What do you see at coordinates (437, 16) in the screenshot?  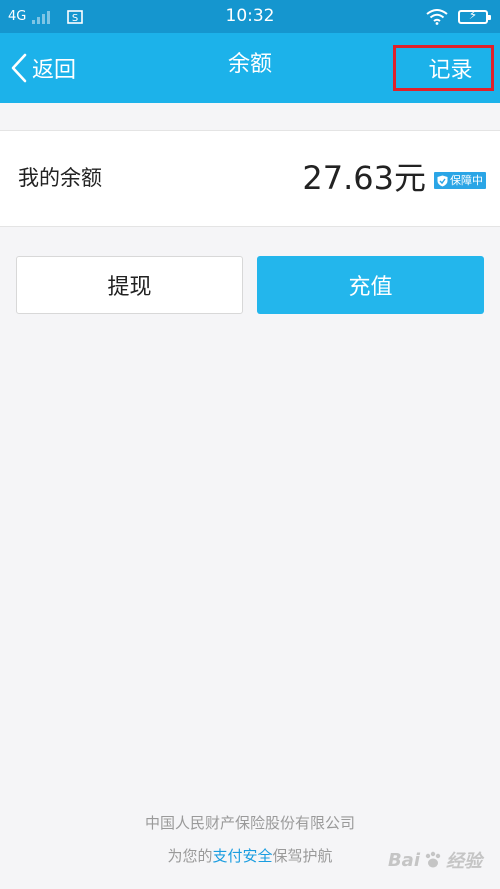 I see `wifi-icon` at bounding box center [437, 16].